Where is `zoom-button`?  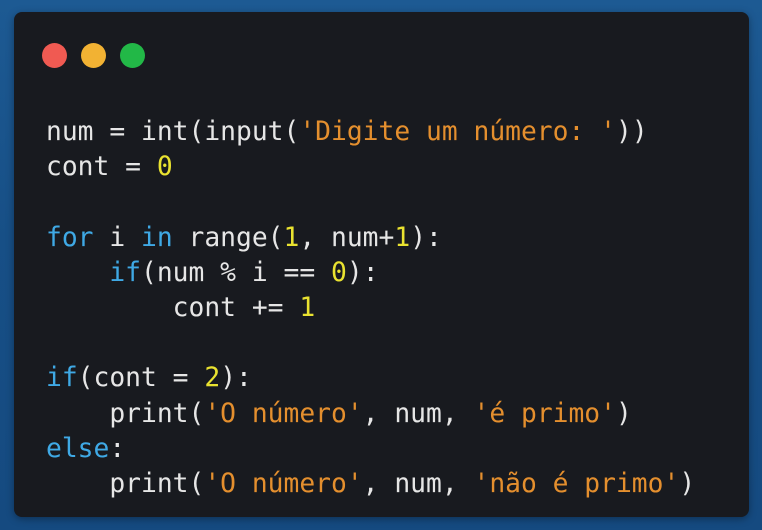
zoom-button is located at coordinates (132, 55).